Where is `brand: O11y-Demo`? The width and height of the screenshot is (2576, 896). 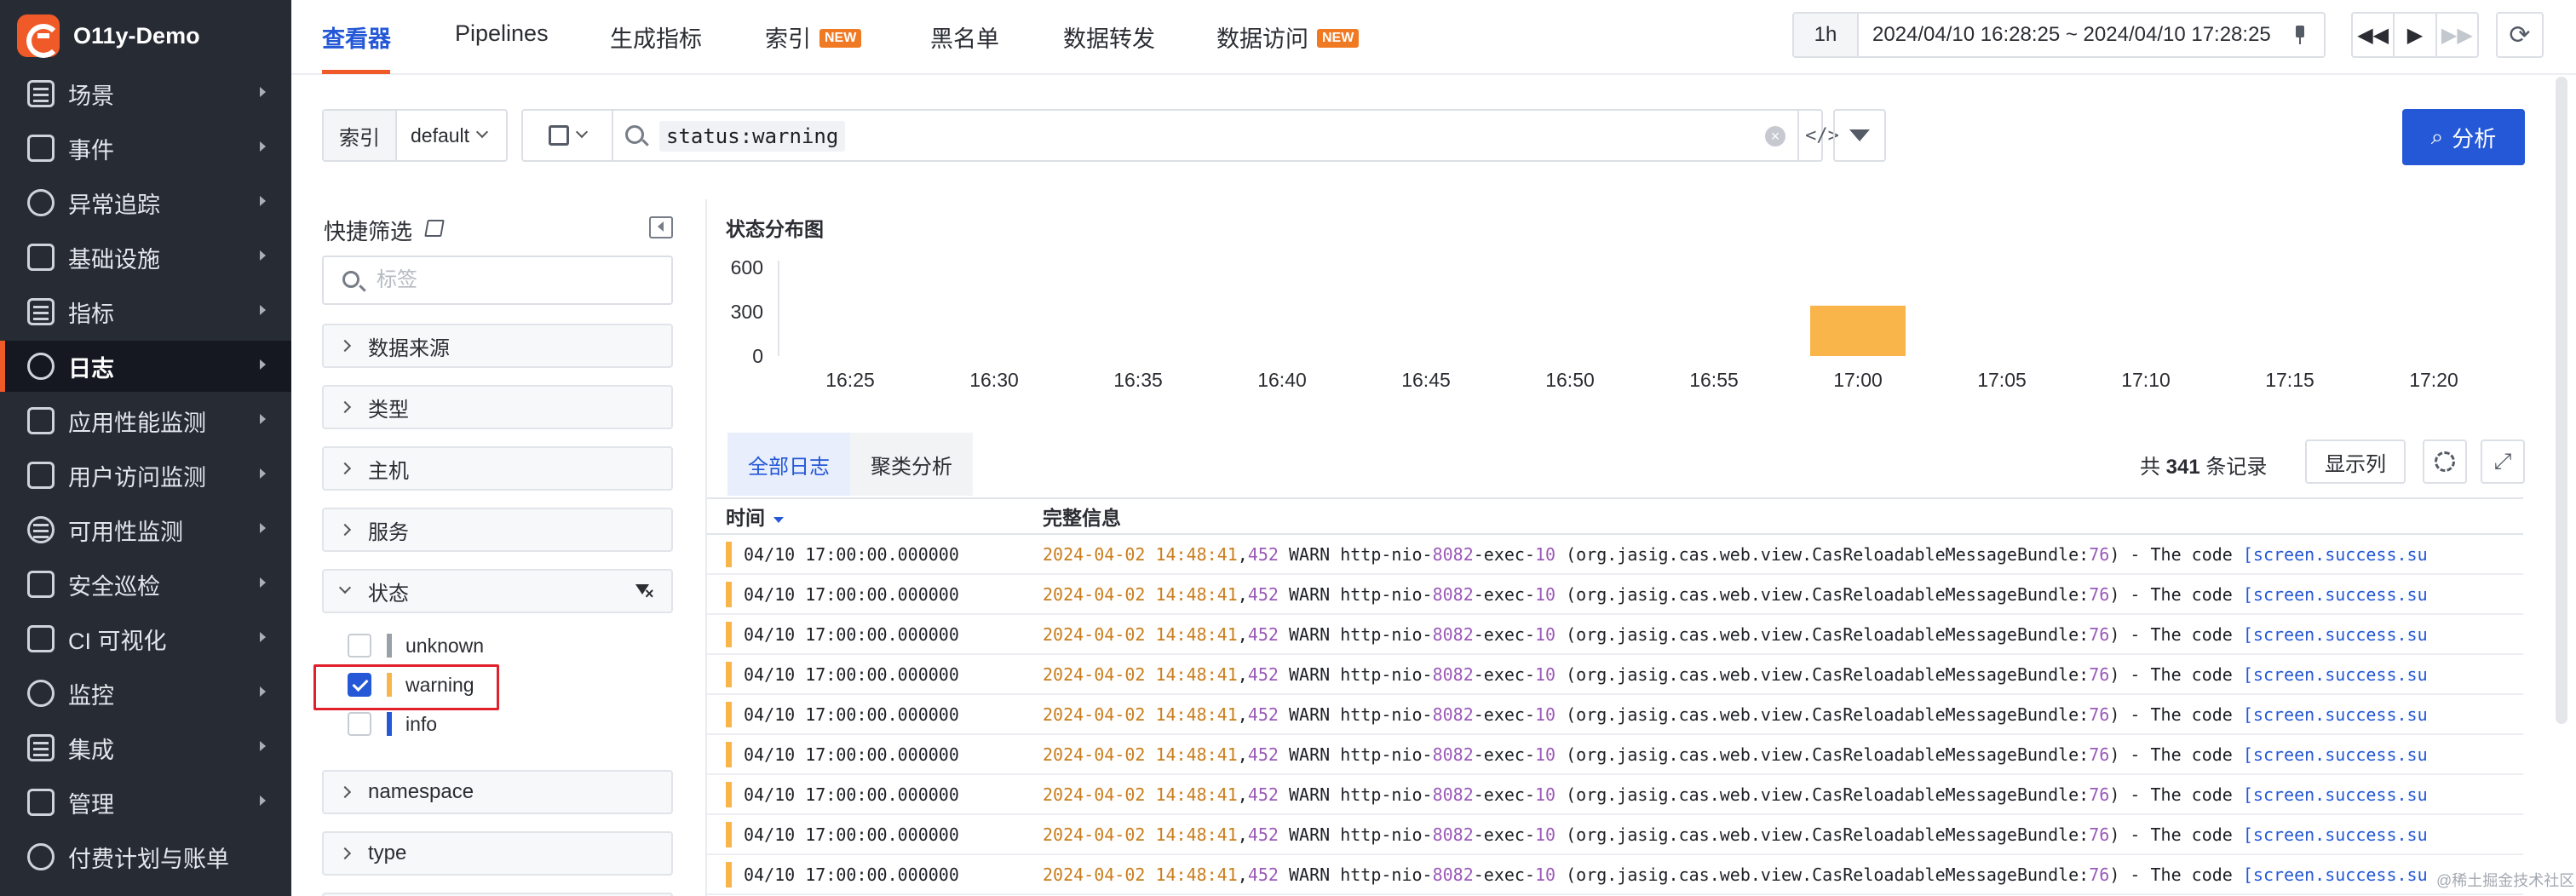 brand: O11y-Demo is located at coordinates (109, 36).